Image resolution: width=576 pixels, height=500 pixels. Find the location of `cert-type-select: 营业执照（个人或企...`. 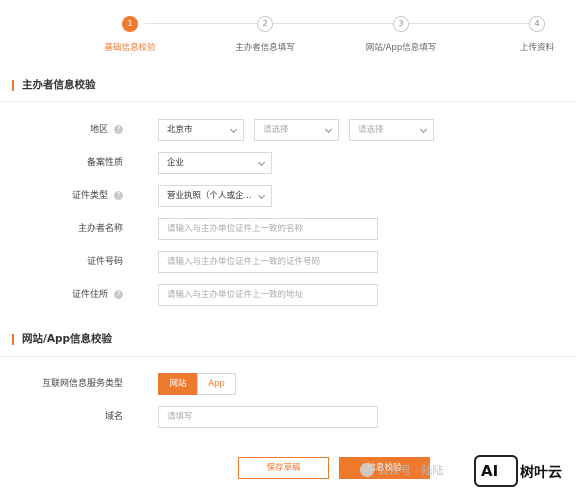

cert-type-select: 营业执照（个人或企... is located at coordinates (215, 196).